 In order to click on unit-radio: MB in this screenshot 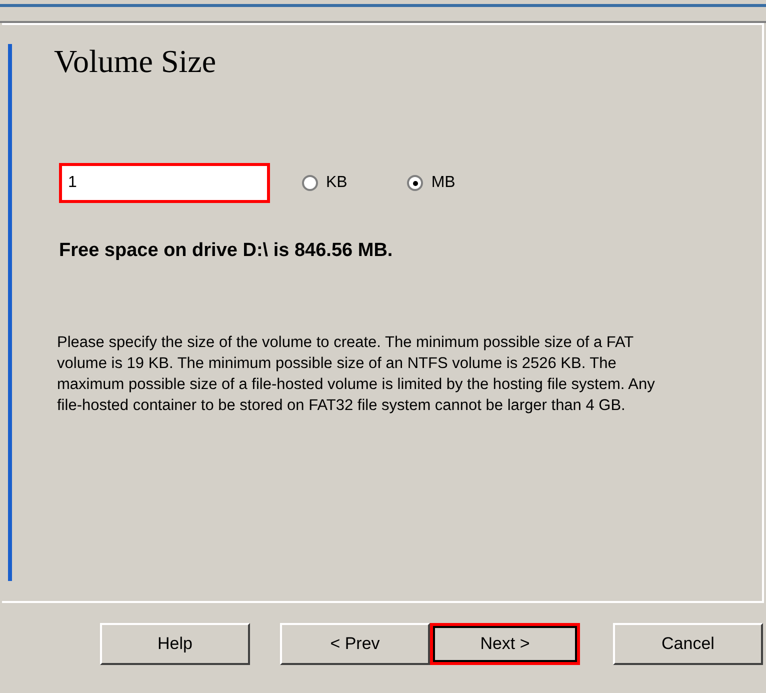, I will do `click(431, 183)`.